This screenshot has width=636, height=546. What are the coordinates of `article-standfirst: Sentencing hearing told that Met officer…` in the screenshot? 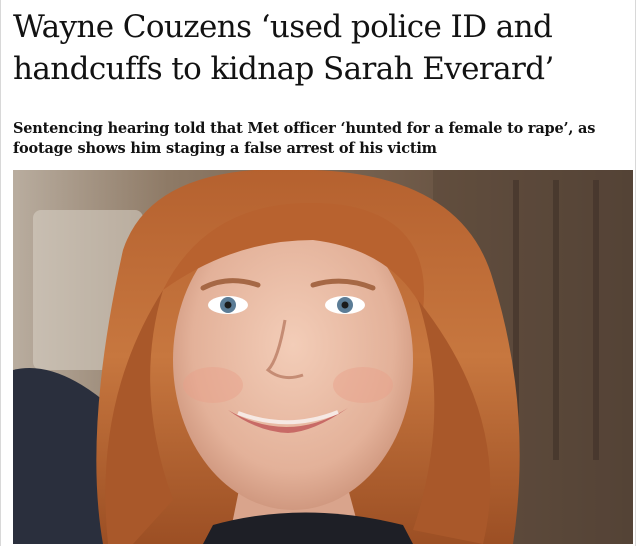 It's located at (304, 138).